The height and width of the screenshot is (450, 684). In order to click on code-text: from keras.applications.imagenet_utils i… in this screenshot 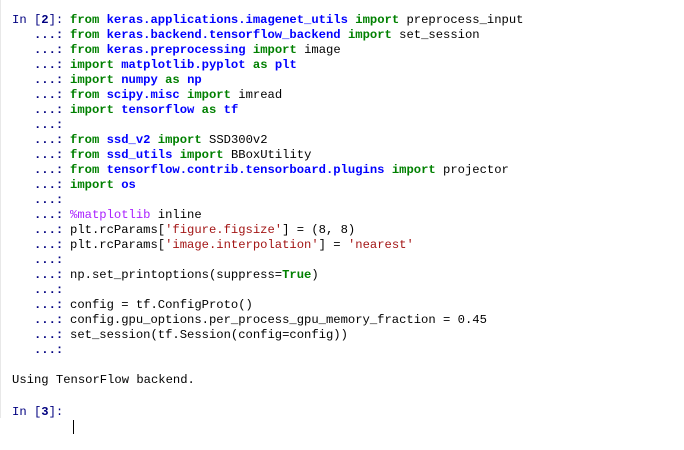, I will do `click(297, 20)`.